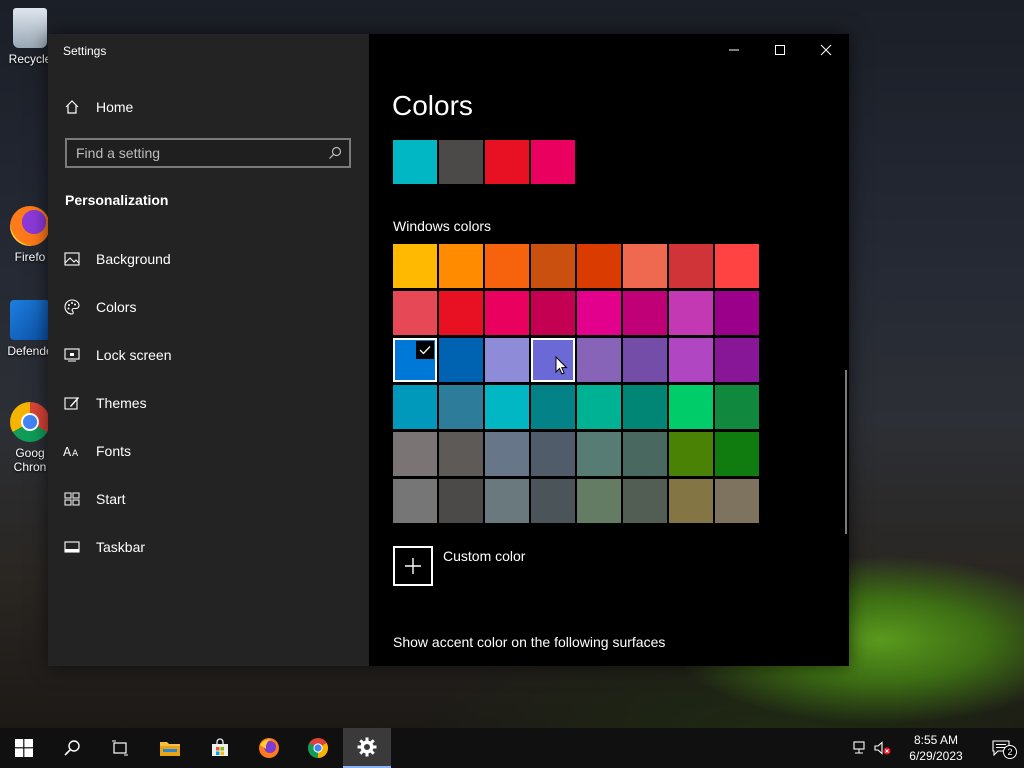  What do you see at coordinates (208, 307) in the screenshot?
I see `sidebar-item-colors: Colors` at bounding box center [208, 307].